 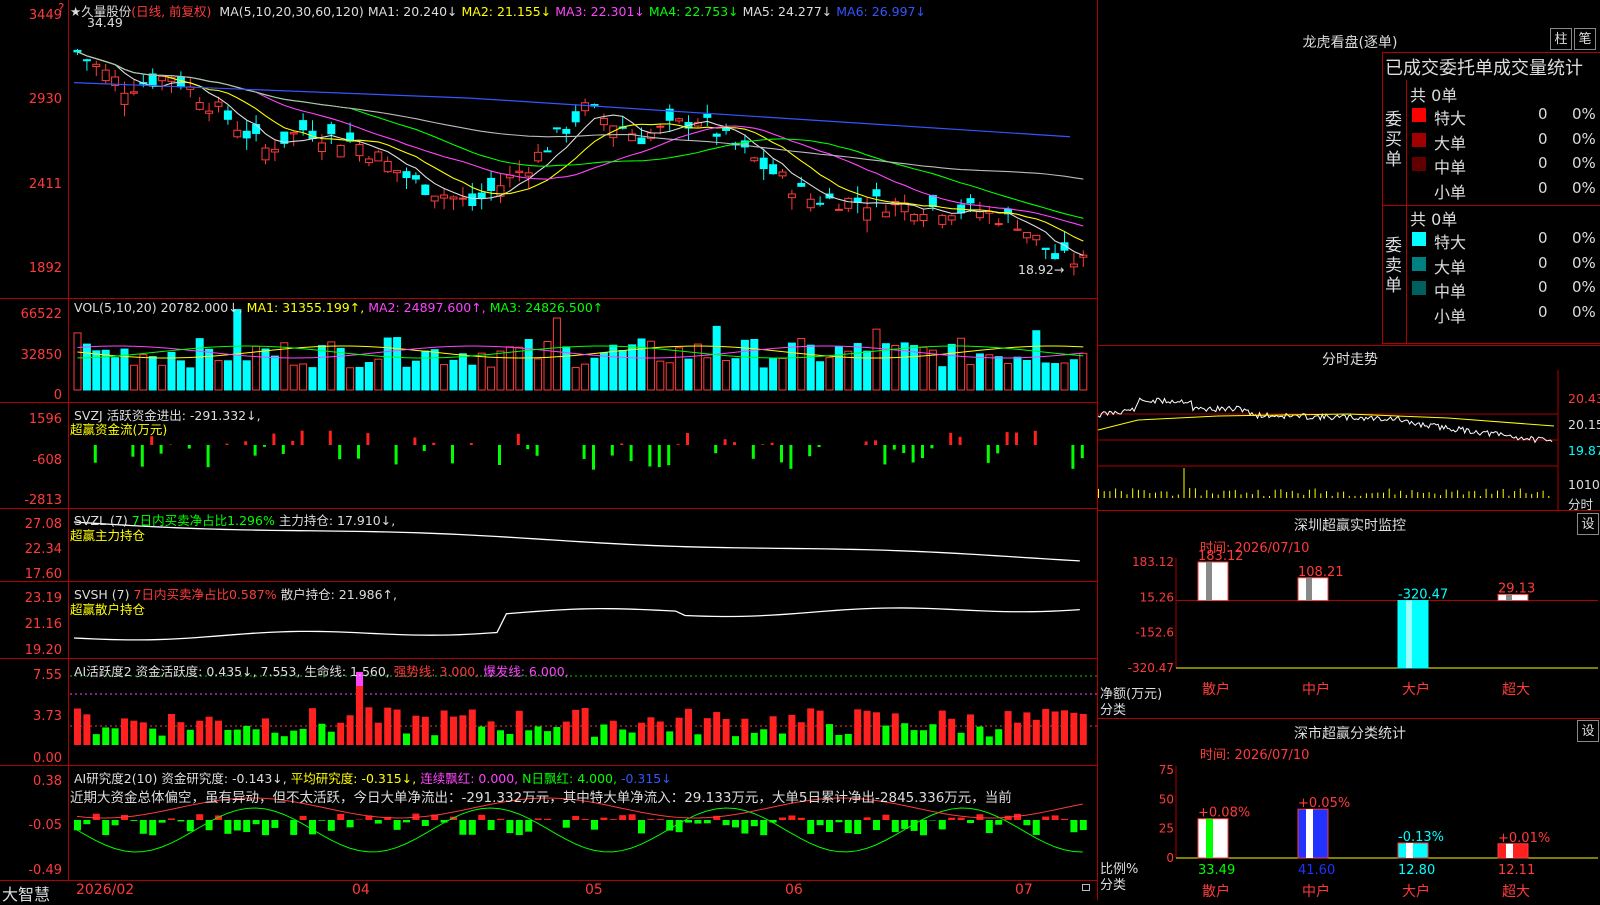 What do you see at coordinates (549, 880) in the screenshot?
I see `panel-separator` at bounding box center [549, 880].